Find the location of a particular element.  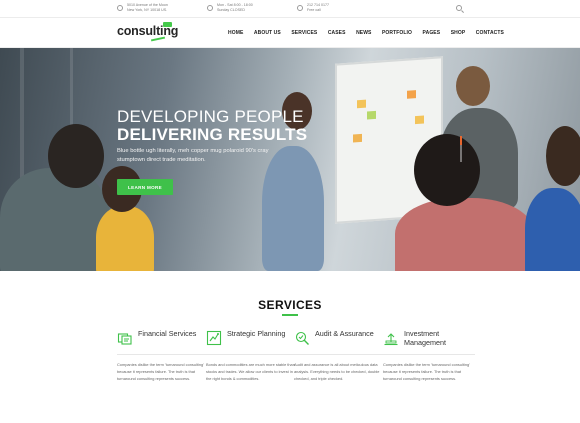

clock-icon is located at coordinates (210, 8).